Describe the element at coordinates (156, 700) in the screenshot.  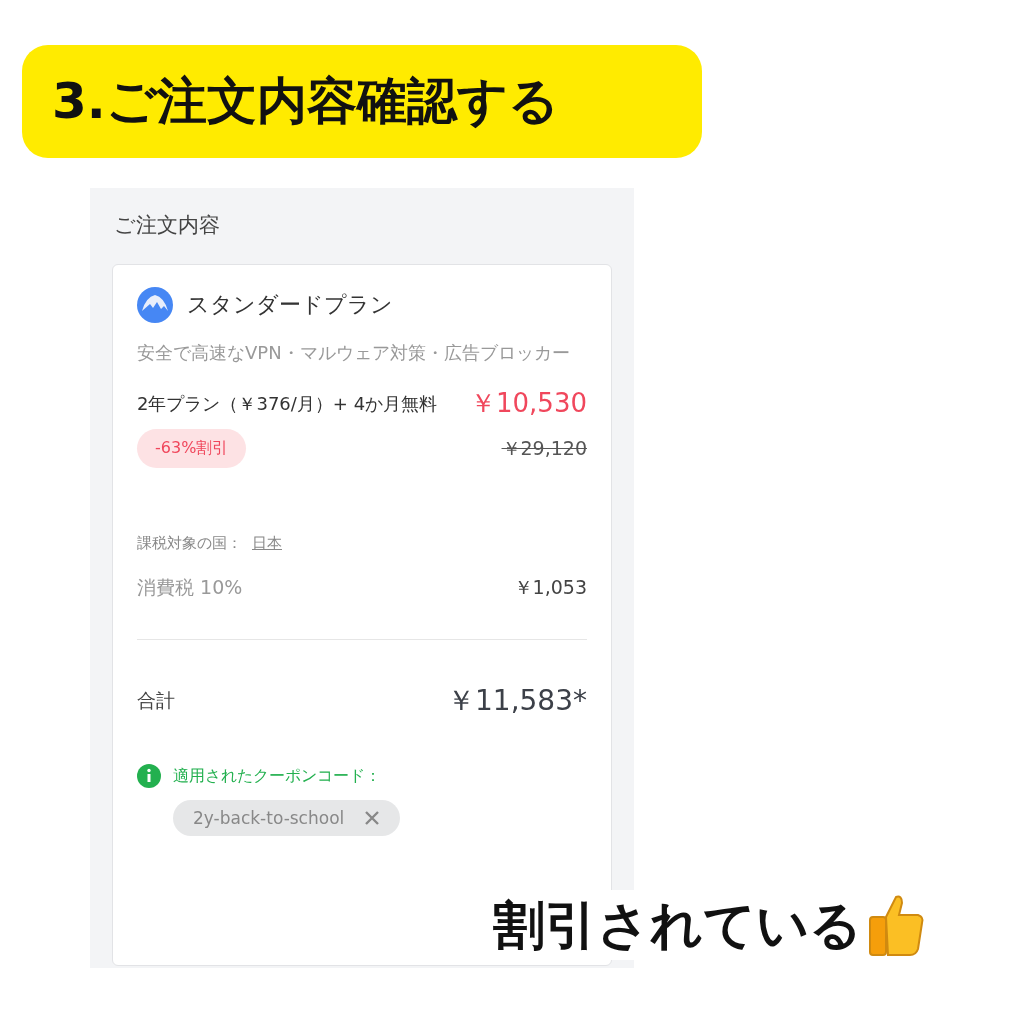
I see `total-label: 合計` at that location.